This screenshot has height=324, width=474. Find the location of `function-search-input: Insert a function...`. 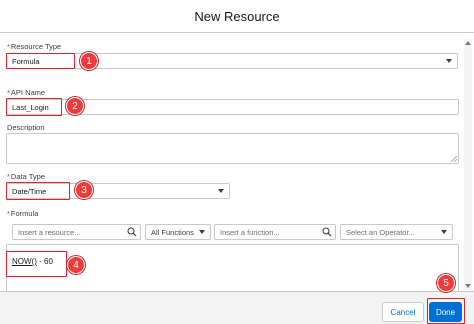

function-search-input: Insert a function... is located at coordinates (275, 232).